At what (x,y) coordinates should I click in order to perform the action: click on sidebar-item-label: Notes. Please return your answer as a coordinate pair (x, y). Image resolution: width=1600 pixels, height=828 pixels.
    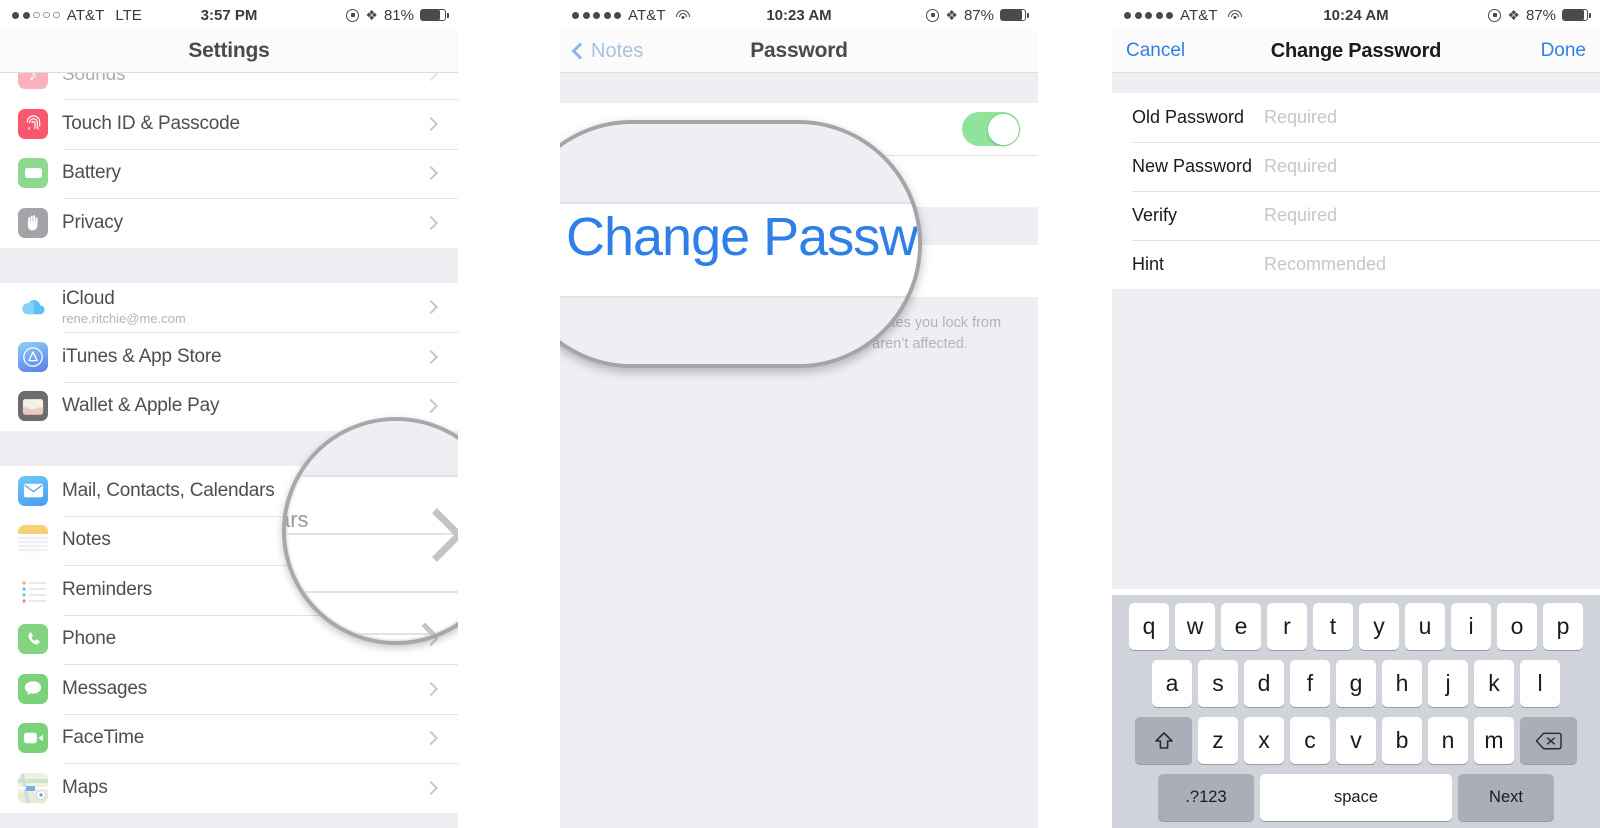
    Looking at the image, I should click on (86, 540).